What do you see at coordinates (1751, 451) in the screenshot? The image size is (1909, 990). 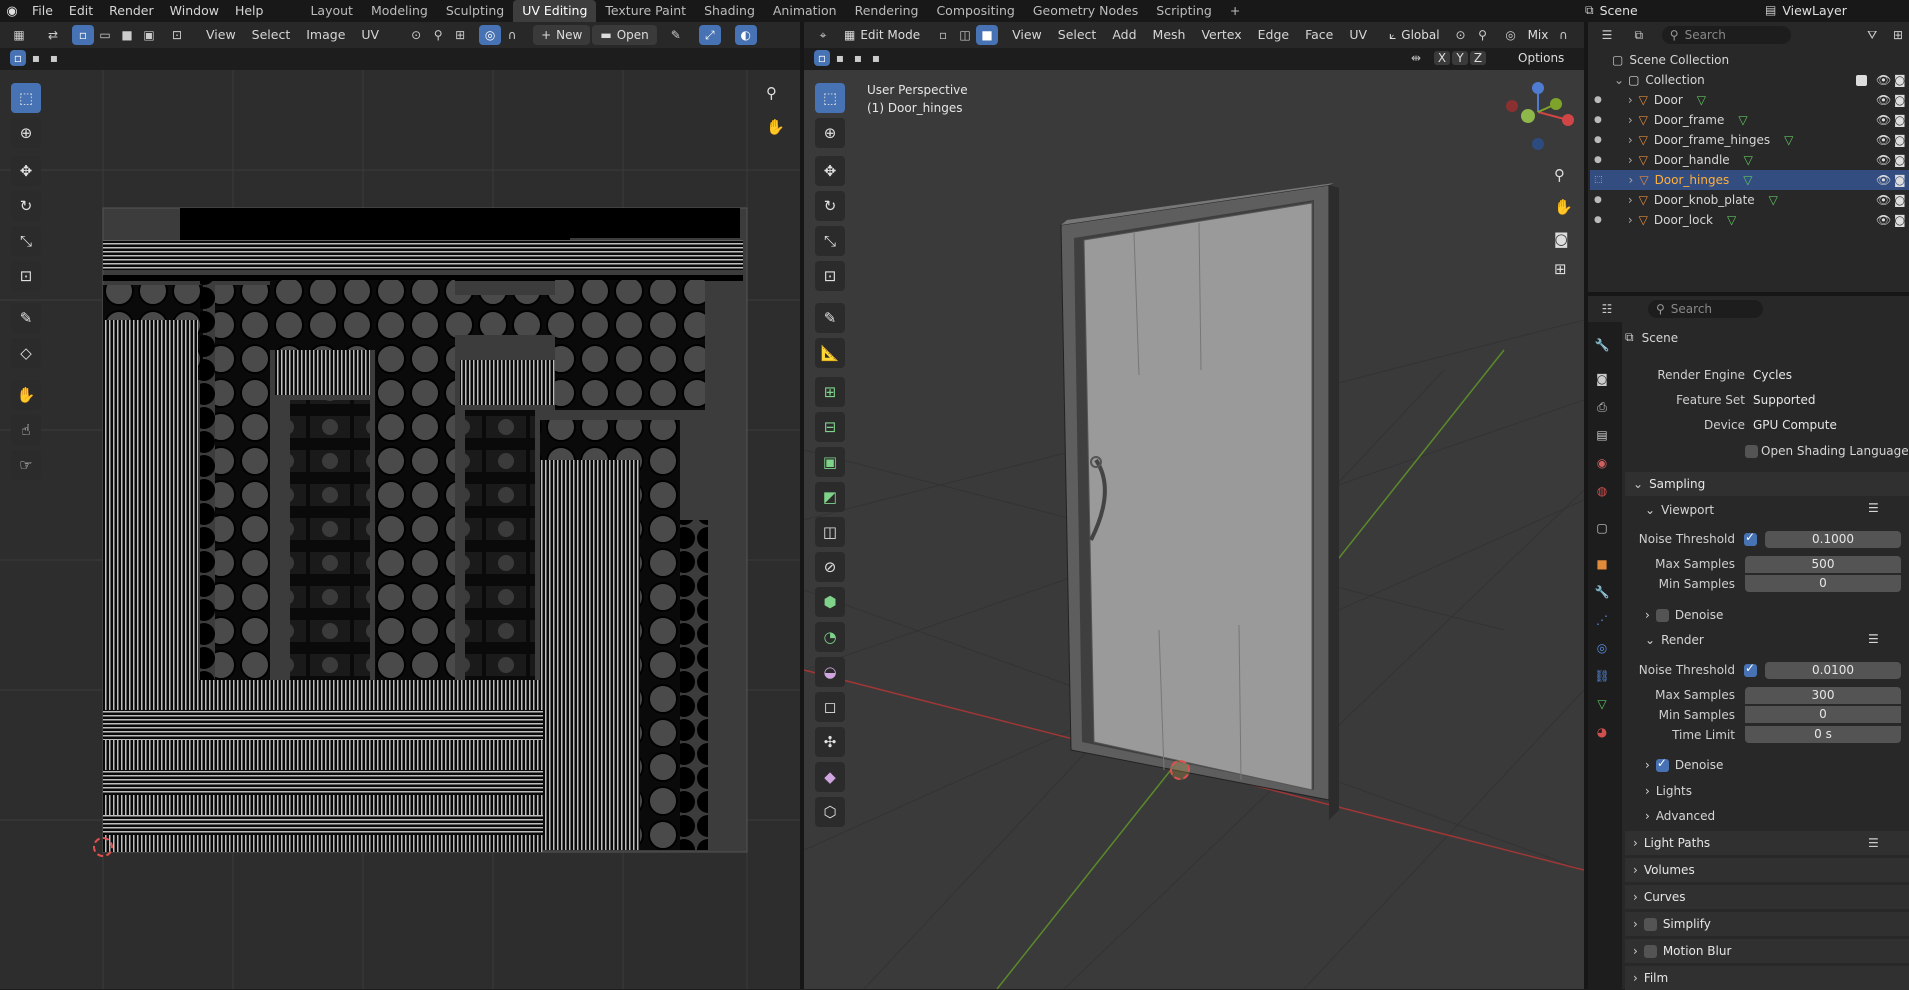 I see `osl-checkbox` at bounding box center [1751, 451].